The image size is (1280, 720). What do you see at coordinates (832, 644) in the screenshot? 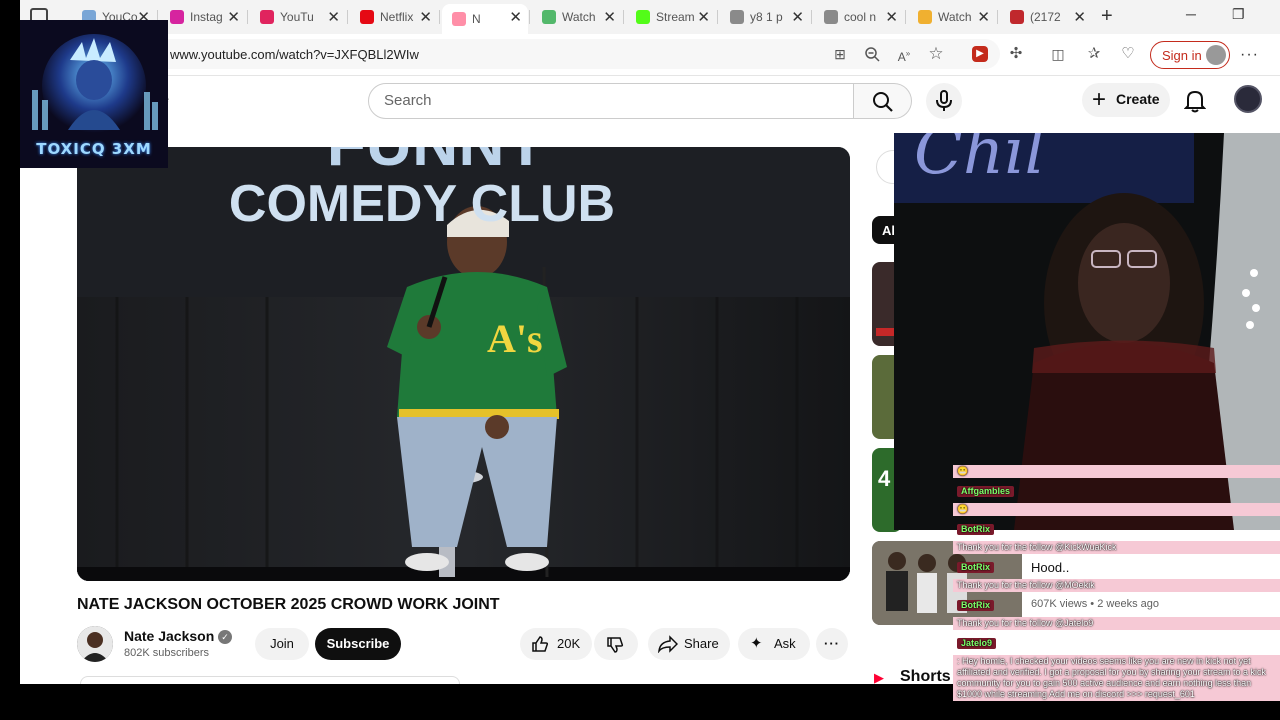
I see `more-actions-icon: ···` at bounding box center [832, 644].